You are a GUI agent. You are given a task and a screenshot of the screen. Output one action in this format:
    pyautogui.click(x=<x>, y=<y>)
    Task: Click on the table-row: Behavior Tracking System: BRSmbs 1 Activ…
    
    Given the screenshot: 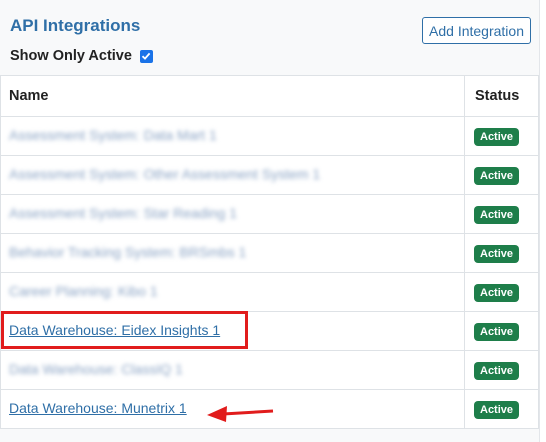 What is the action you would take?
    pyautogui.click(x=269, y=253)
    